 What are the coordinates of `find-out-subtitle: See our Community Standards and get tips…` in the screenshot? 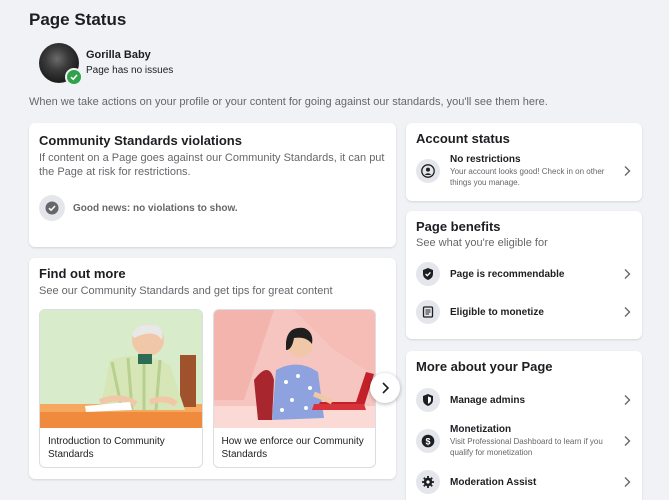 It's located at (186, 291).